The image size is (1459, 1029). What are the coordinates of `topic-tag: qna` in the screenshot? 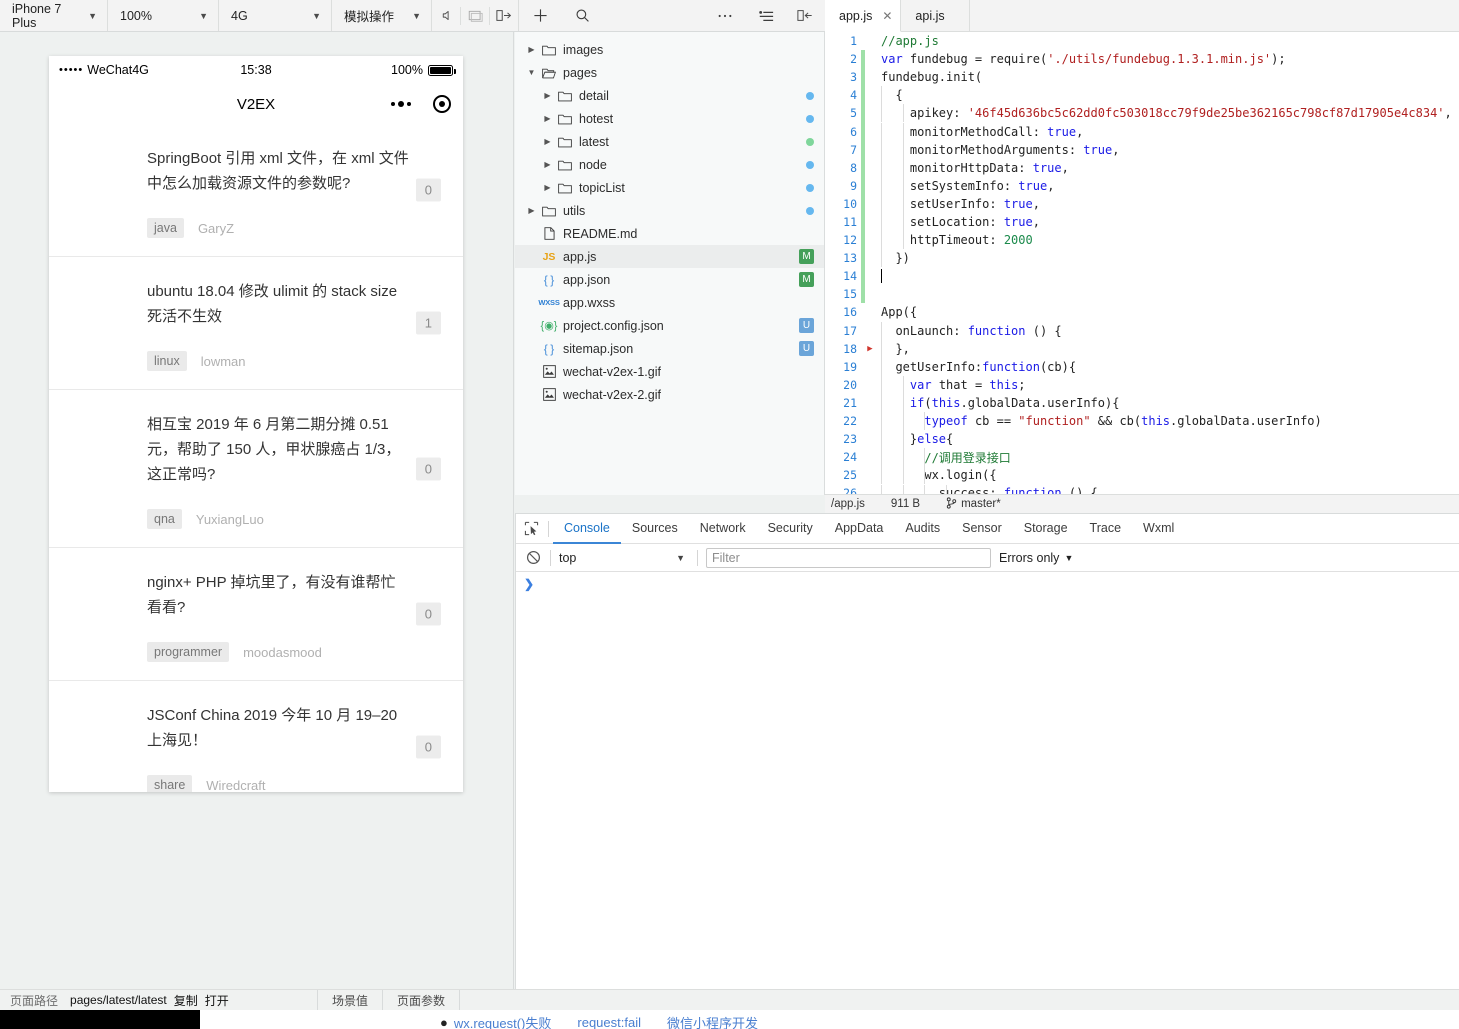 It's located at (164, 519).